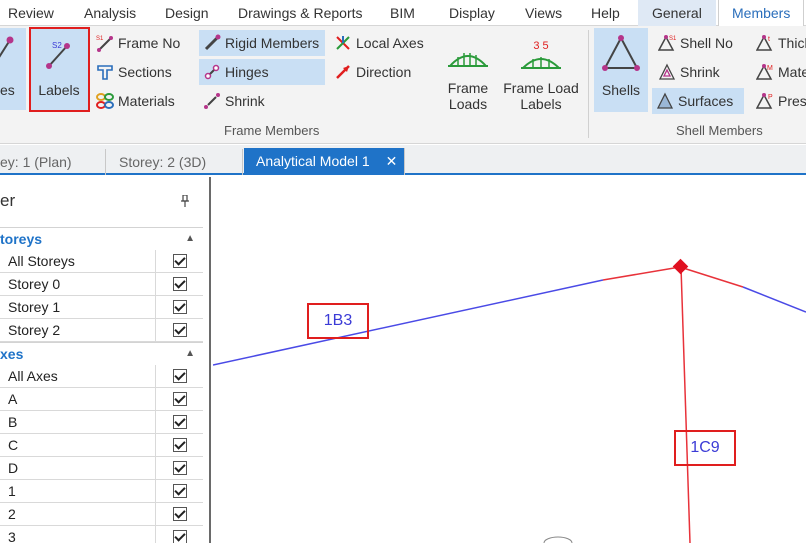 This screenshot has height=543, width=806. What do you see at coordinates (140, 43) in the screenshot?
I see `frame-no-button: S1 Frame No` at bounding box center [140, 43].